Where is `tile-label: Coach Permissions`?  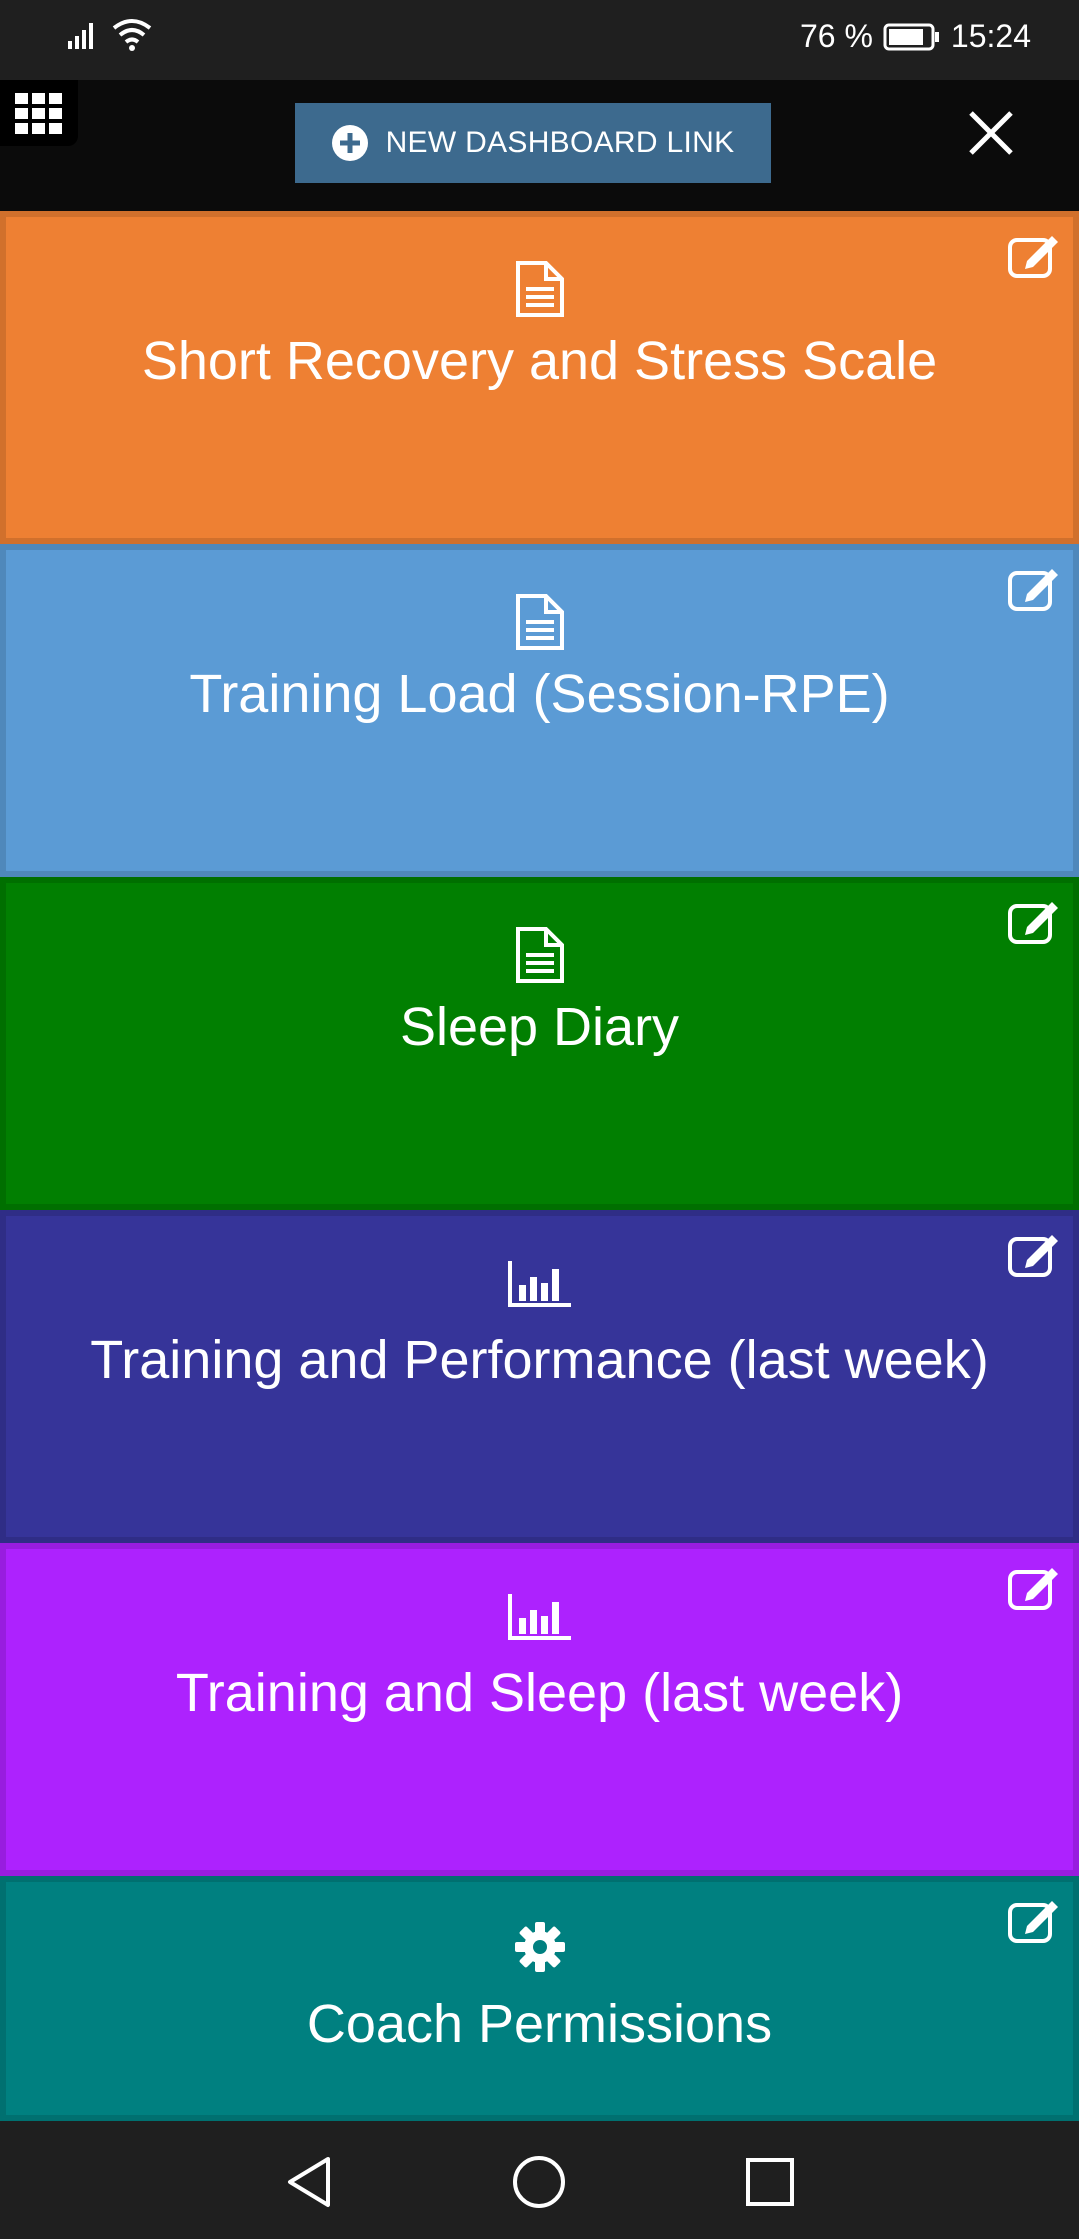
tile-label: Coach Permissions is located at coordinates (539, 2024).